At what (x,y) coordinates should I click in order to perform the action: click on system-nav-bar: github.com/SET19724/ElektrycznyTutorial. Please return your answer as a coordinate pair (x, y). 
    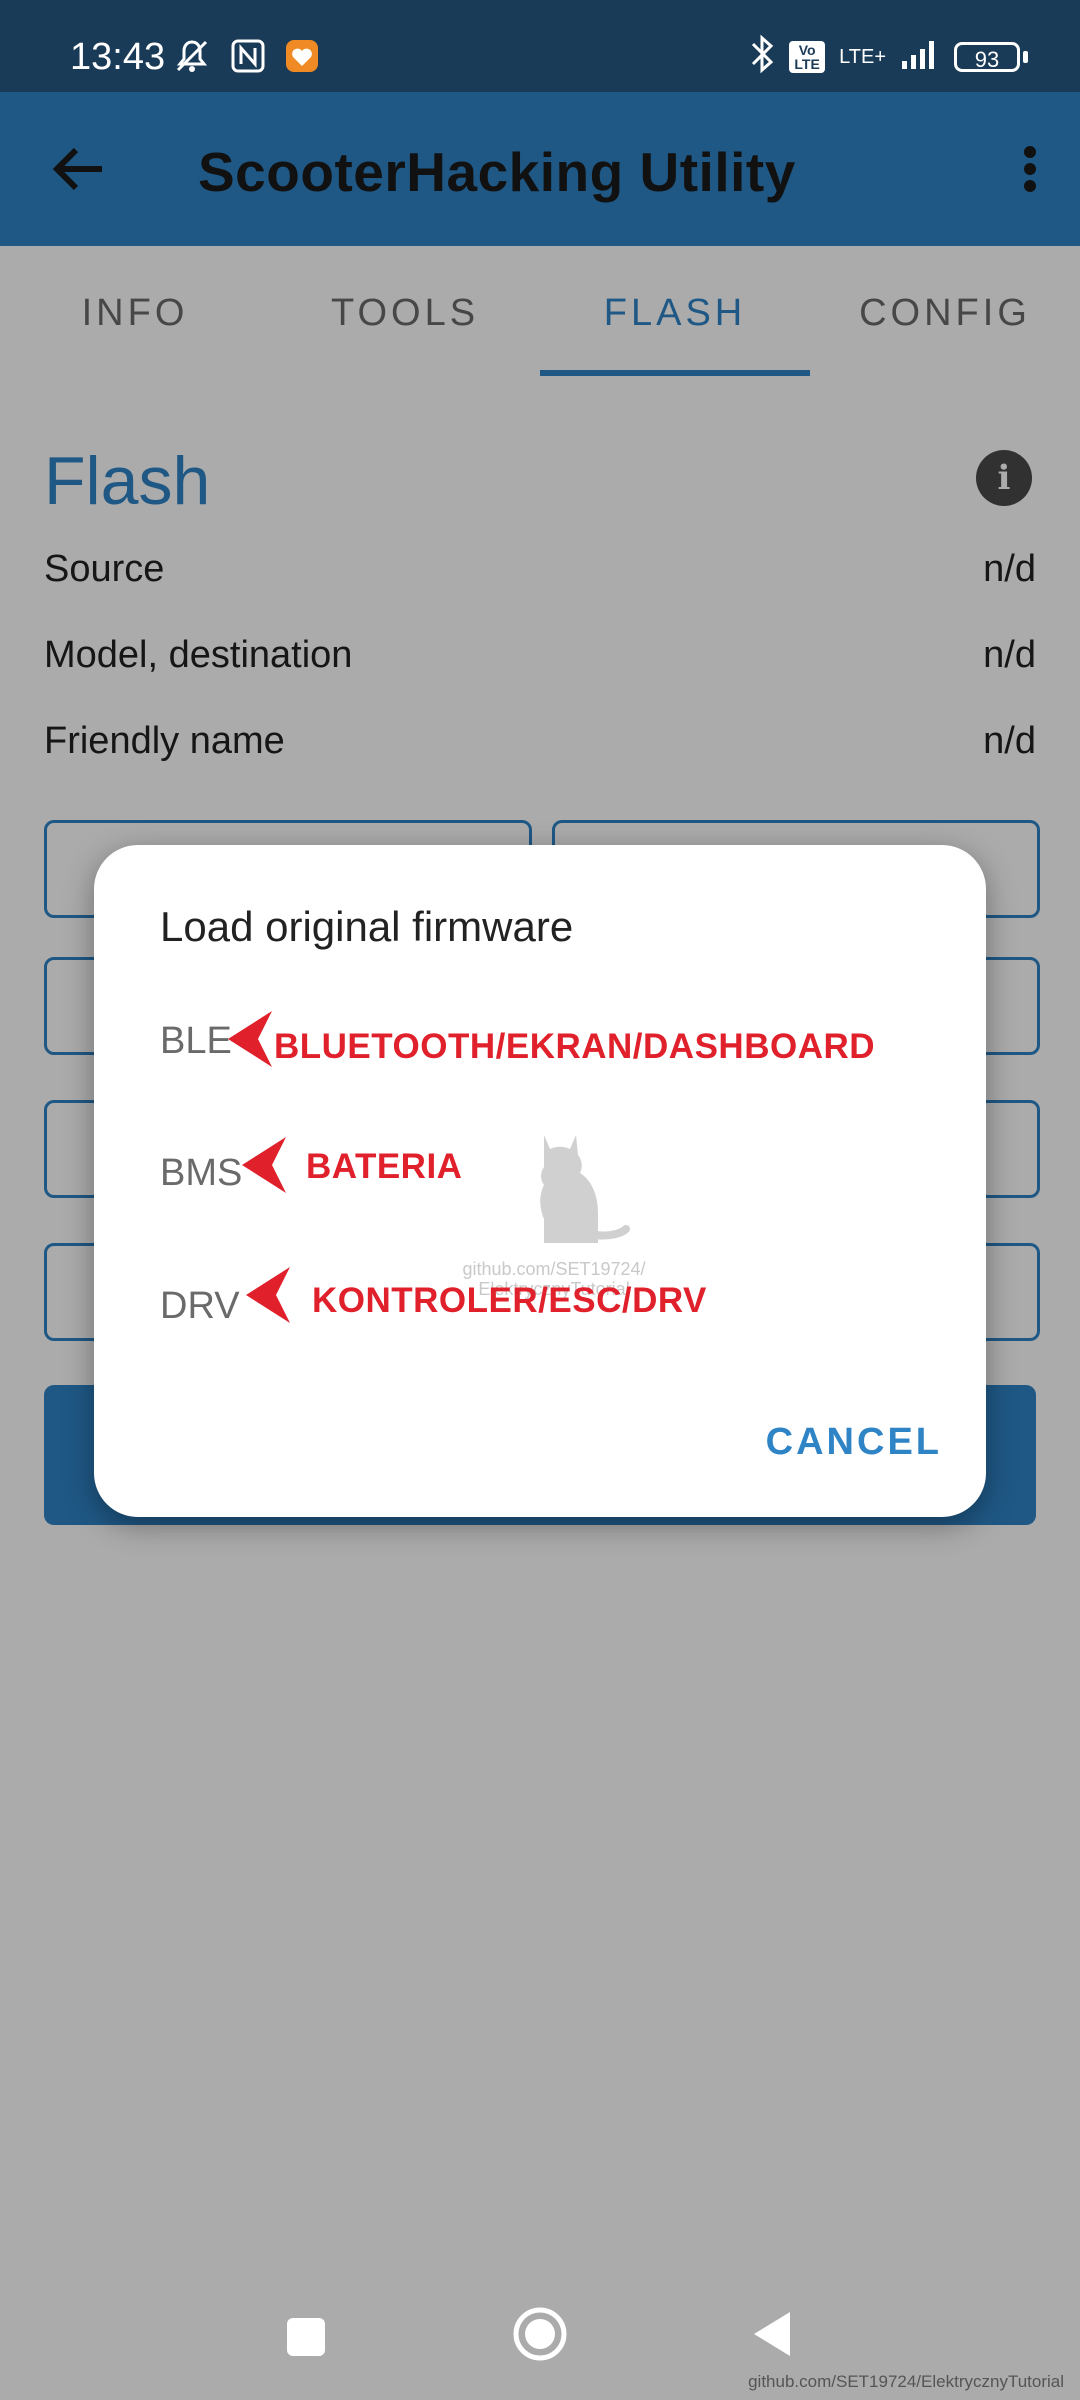
    Looking at the image, I should click on (540, 2335).